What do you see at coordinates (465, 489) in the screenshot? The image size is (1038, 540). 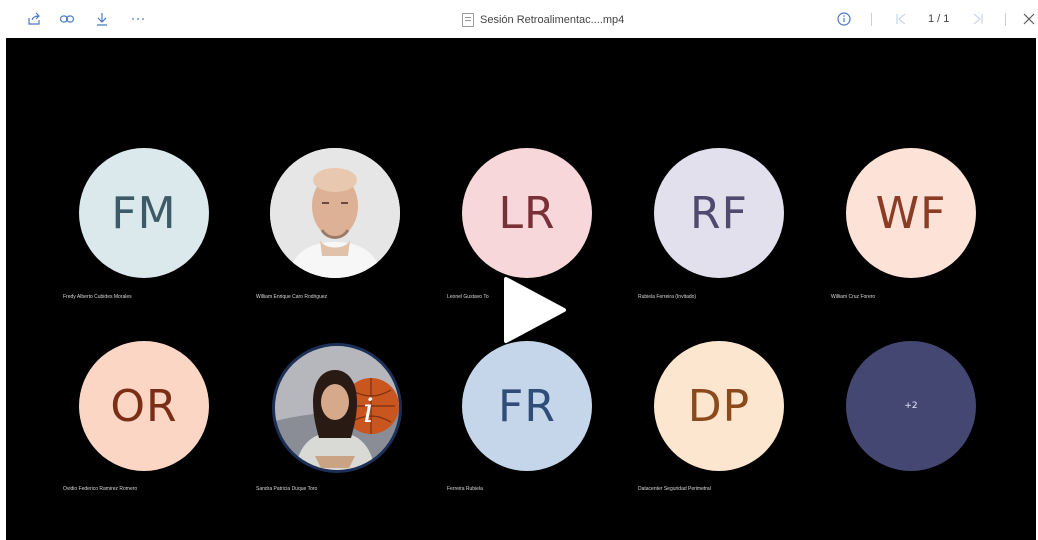 I see `participant-name: Ferreira Rubiela` at bounding box center [465, 489].